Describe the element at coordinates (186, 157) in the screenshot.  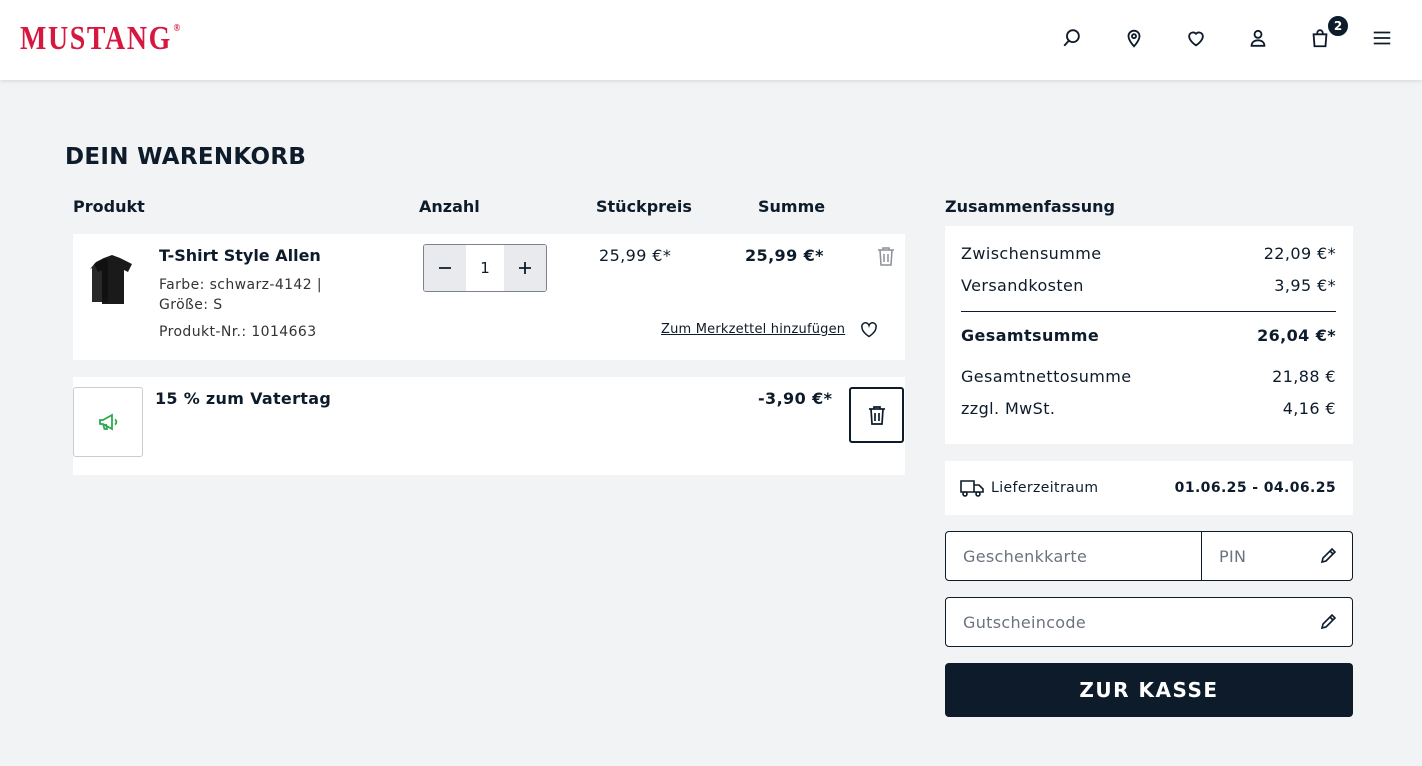
I see `page-title: DEIN WARENKORB` at that location.